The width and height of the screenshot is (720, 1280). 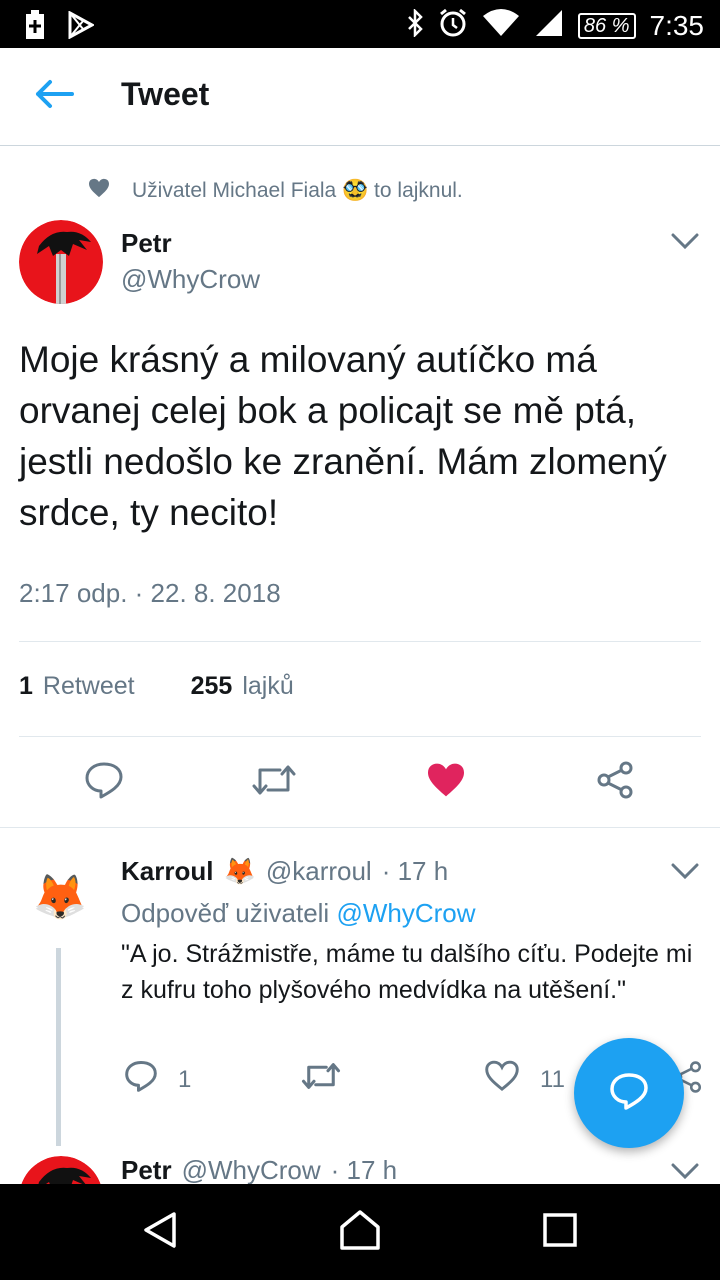 What do you see at coordinates (167, 871) in the screenshot?
I see `reply-author-name: Karroul` at bounding box center [167, 871].